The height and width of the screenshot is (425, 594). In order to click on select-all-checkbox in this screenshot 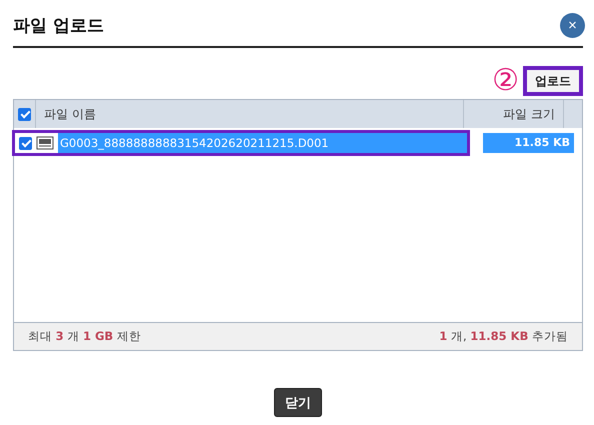, I will do `click(24, 114)`.